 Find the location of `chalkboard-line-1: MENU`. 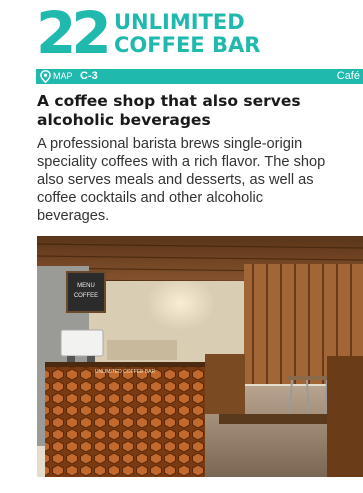

chalkboard-line-1: MENU is located at coordinates (86, 286).